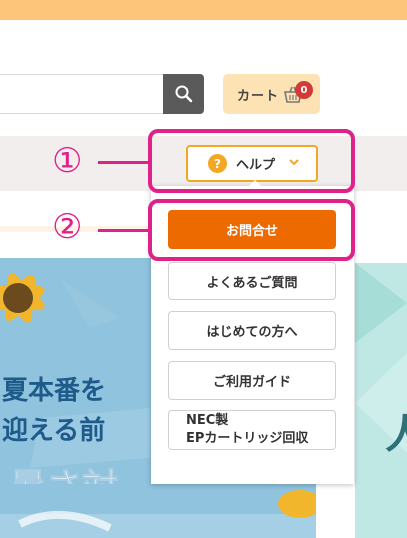 This screenshot has width=407, height=538. I want to click on callout-number-2: ②, so click(67, 227).